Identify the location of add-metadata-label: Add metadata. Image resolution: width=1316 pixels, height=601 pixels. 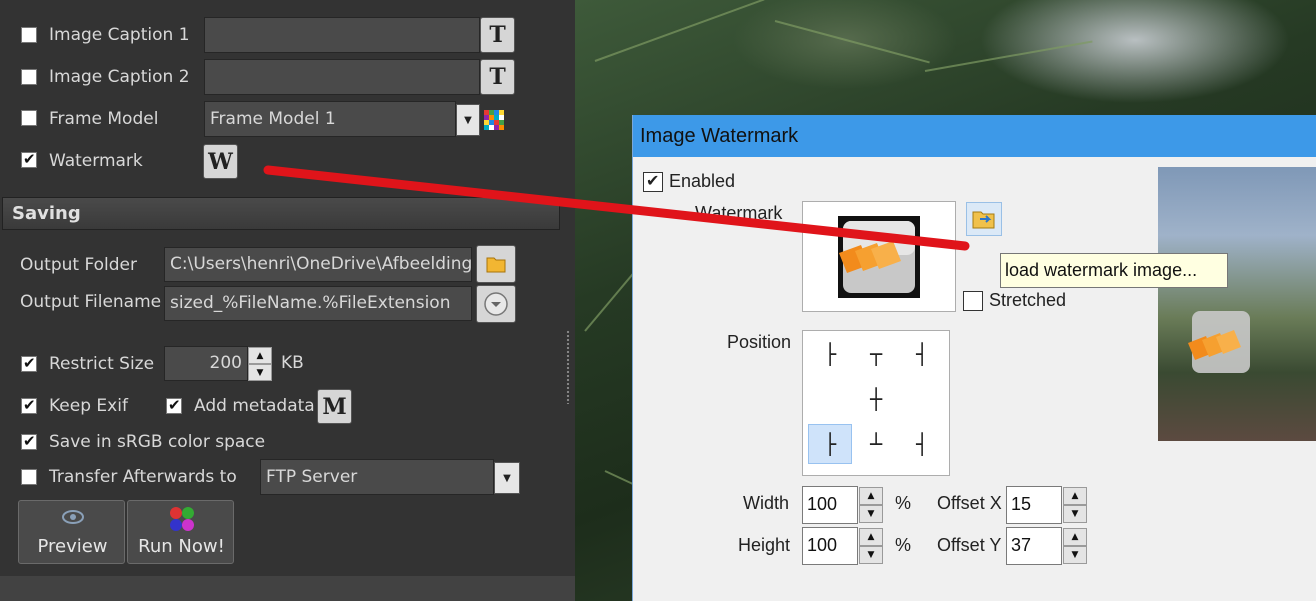
(254, 406).